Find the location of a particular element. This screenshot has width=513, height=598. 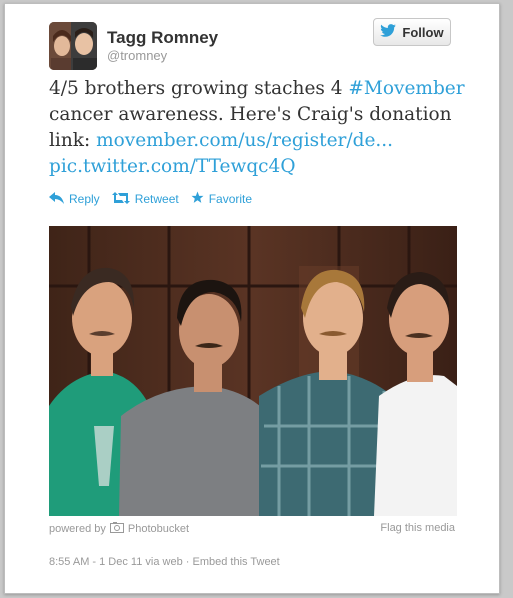

powered-by: powered by Photobucket is located at coordinates (119, 529).